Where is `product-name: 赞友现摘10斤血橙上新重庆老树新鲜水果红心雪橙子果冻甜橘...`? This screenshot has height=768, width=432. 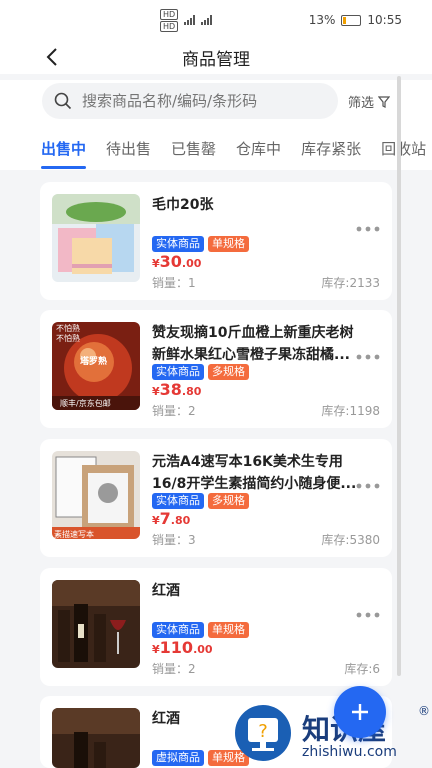
product-name: 赞友现摘10斤血橙上新重庆老树新鲜水果红心雪橙子果冻甜橘... is located at coordinates (253, 344).